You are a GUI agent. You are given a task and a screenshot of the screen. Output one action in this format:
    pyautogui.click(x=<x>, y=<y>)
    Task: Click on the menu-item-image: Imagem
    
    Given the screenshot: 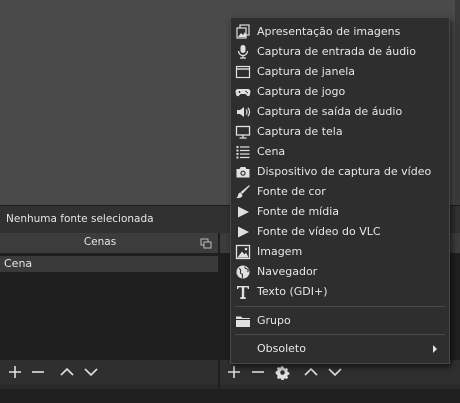 What is the action you would take?
    pyautogui.click(x=340, y=252)
    